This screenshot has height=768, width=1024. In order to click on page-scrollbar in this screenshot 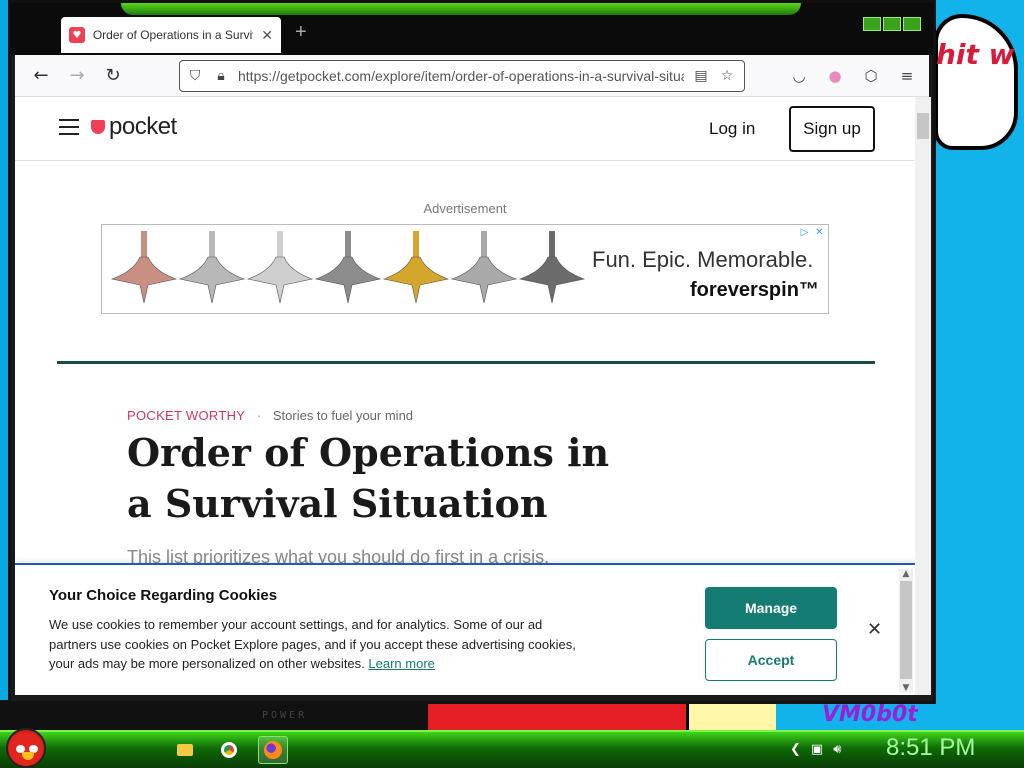, I will do `click(923, 396)`.